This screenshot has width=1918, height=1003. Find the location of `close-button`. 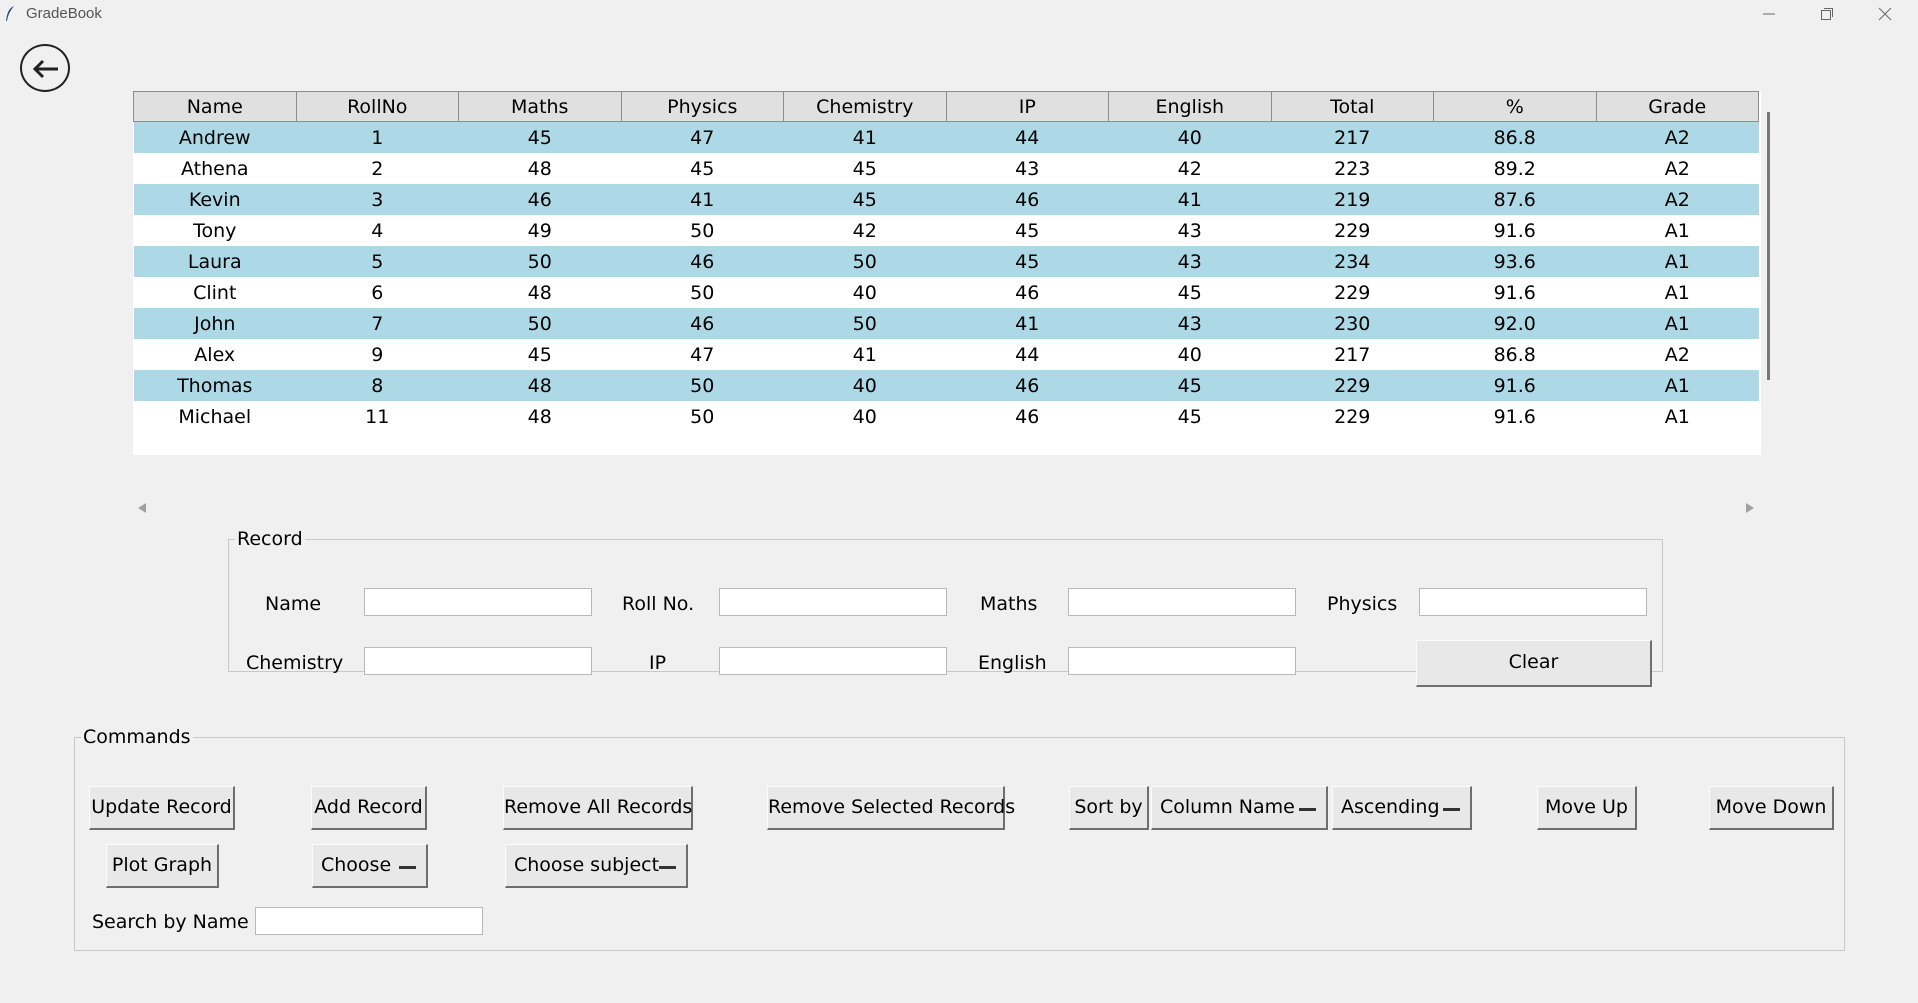

close-button is located at coordinates (1885, 14).